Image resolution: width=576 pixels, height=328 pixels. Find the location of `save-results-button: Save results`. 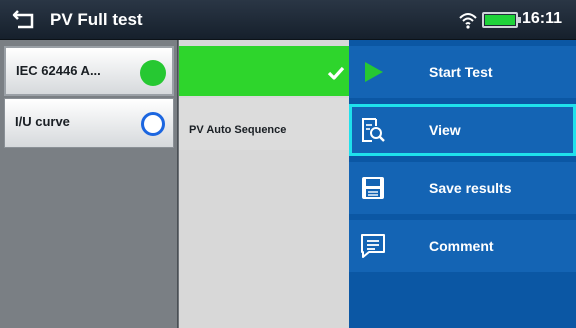

save-results-button: Save results is located at coordinates (462, 188).